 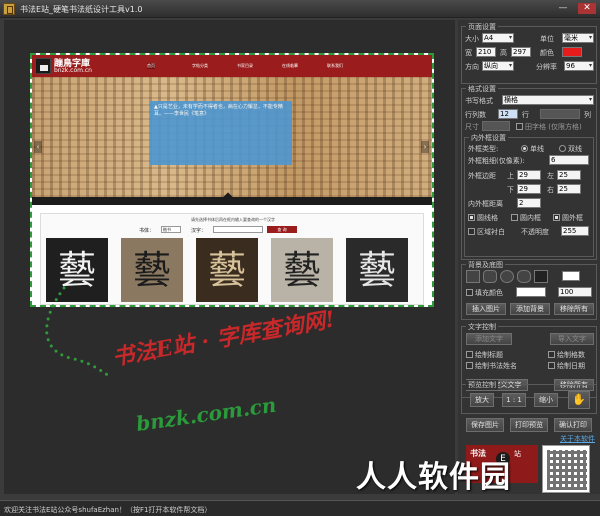 What do you see at coordinates (510, 176) in the screenshot?
I see `top-label: 上` at bounding box center [510, 176].